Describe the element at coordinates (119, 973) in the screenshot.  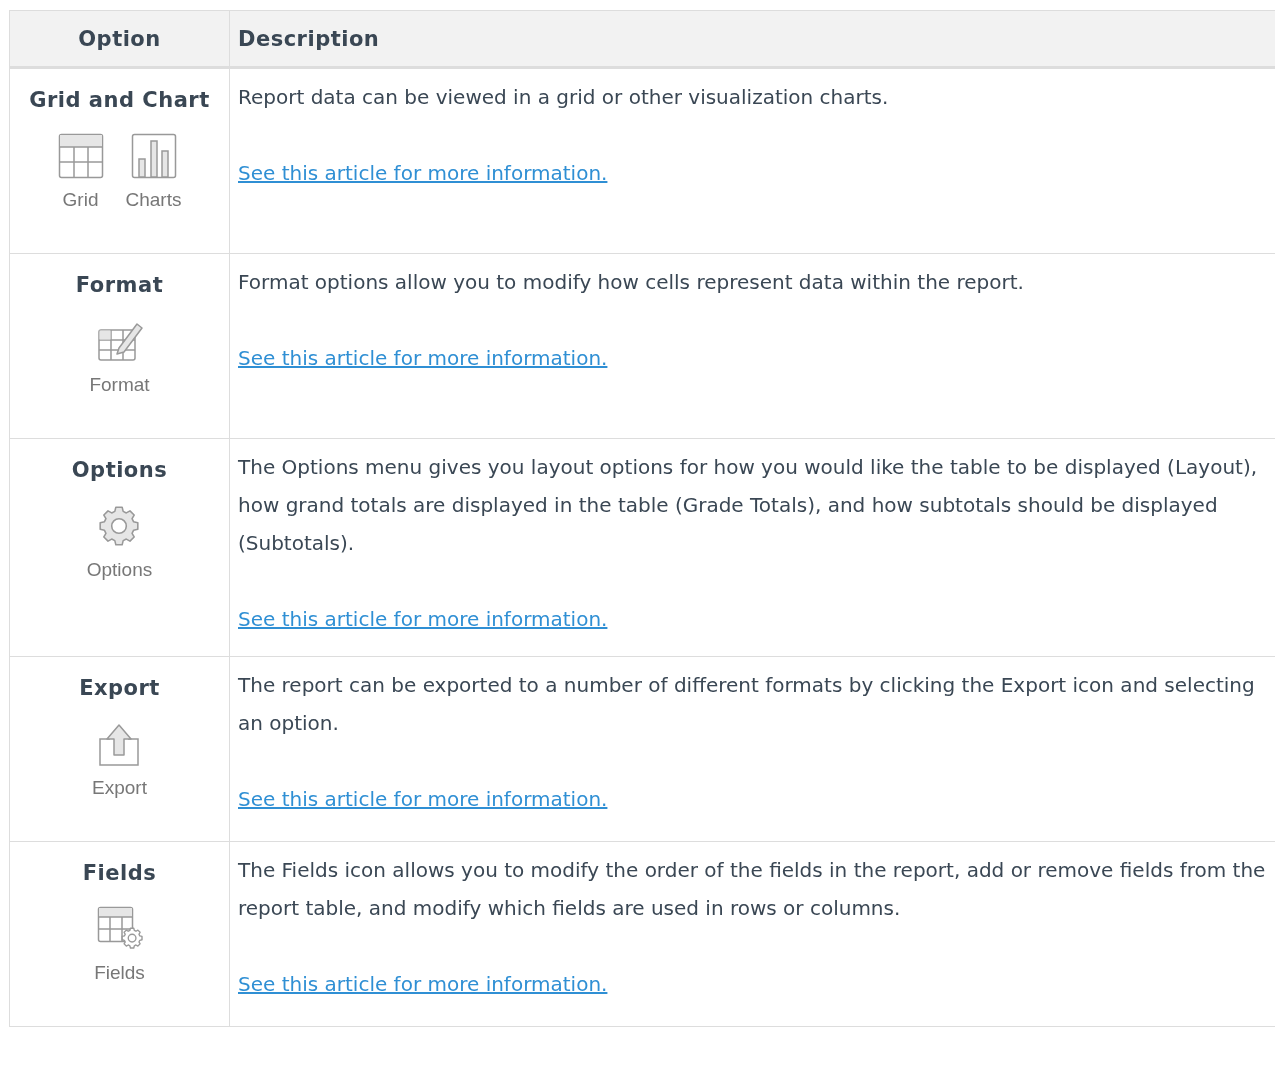
I see `icon-label: Fields` at that location.